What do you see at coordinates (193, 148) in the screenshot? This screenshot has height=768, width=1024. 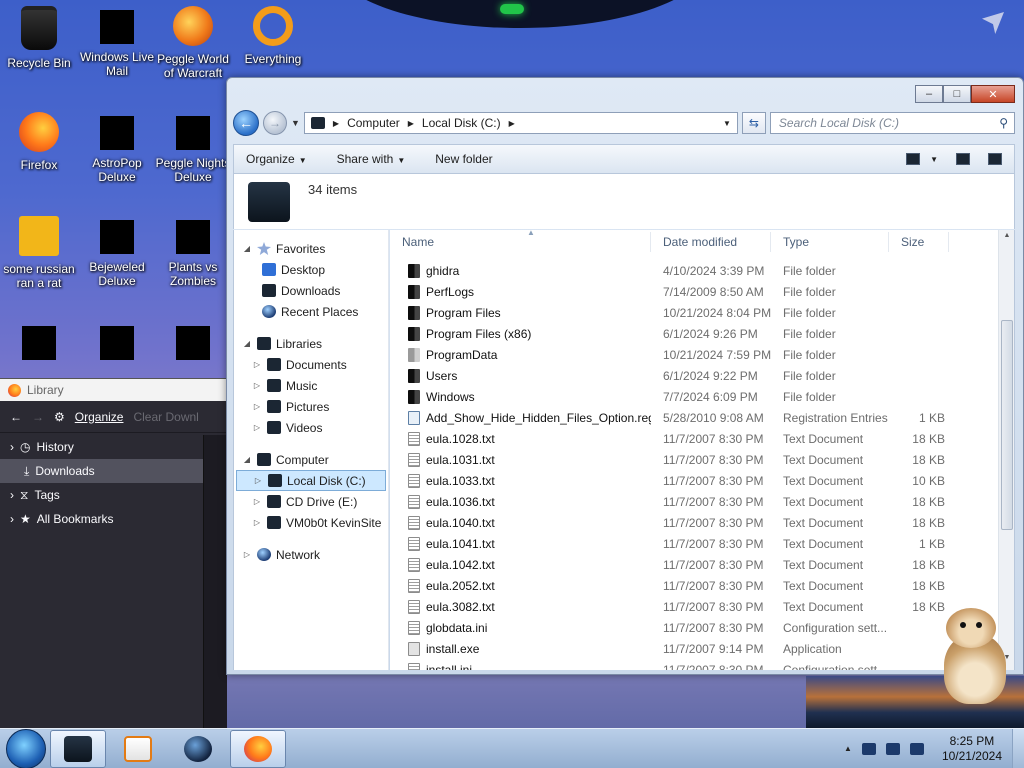 I see `desktop-icon-peggle-nights: Peggle Nights Deluxe` at bounding box center [193, 148].